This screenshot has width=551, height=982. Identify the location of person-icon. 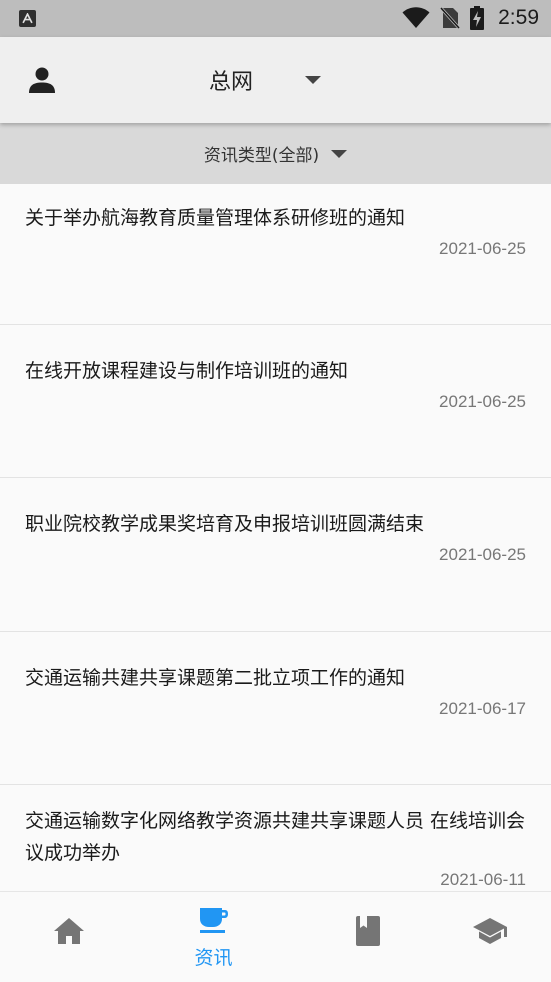
(42, 80).